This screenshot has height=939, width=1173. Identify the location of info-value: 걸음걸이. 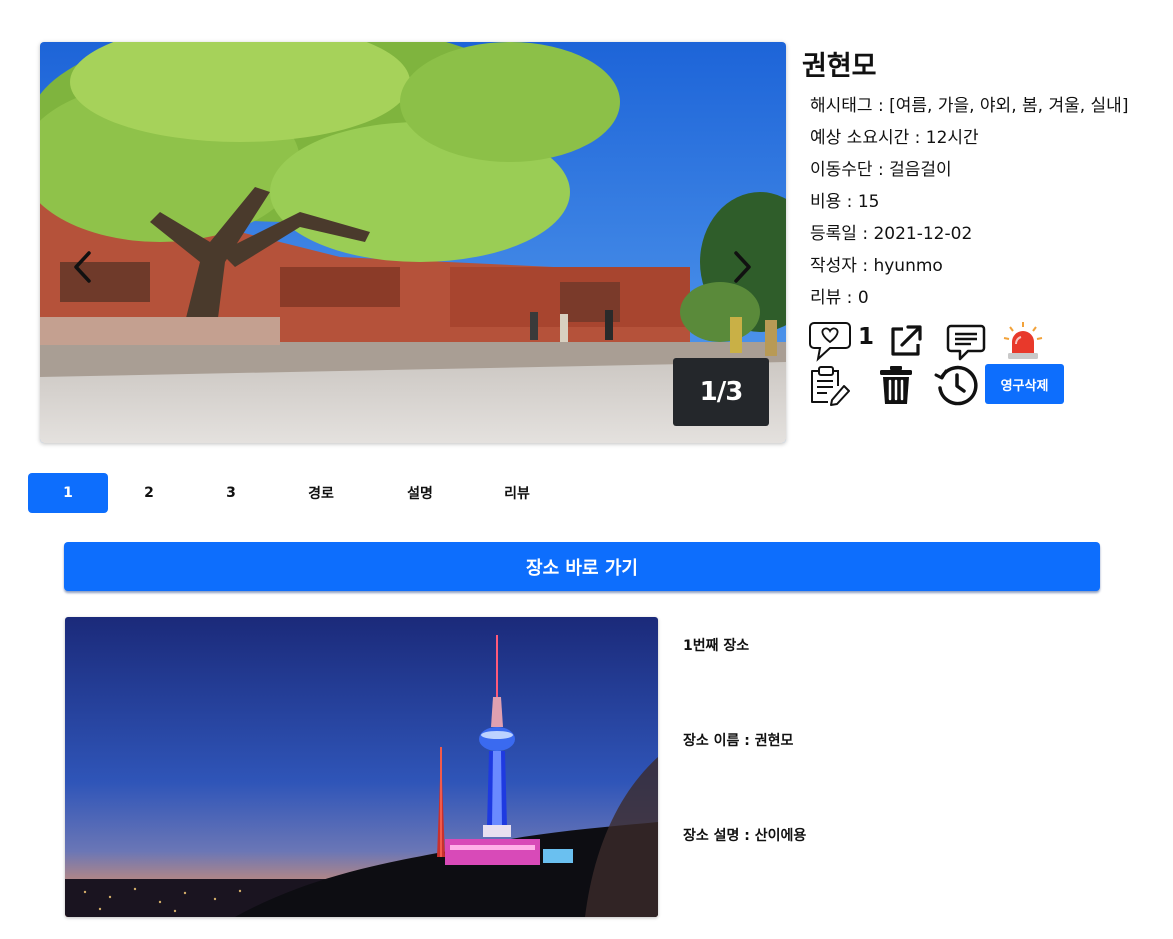
(920, 170).